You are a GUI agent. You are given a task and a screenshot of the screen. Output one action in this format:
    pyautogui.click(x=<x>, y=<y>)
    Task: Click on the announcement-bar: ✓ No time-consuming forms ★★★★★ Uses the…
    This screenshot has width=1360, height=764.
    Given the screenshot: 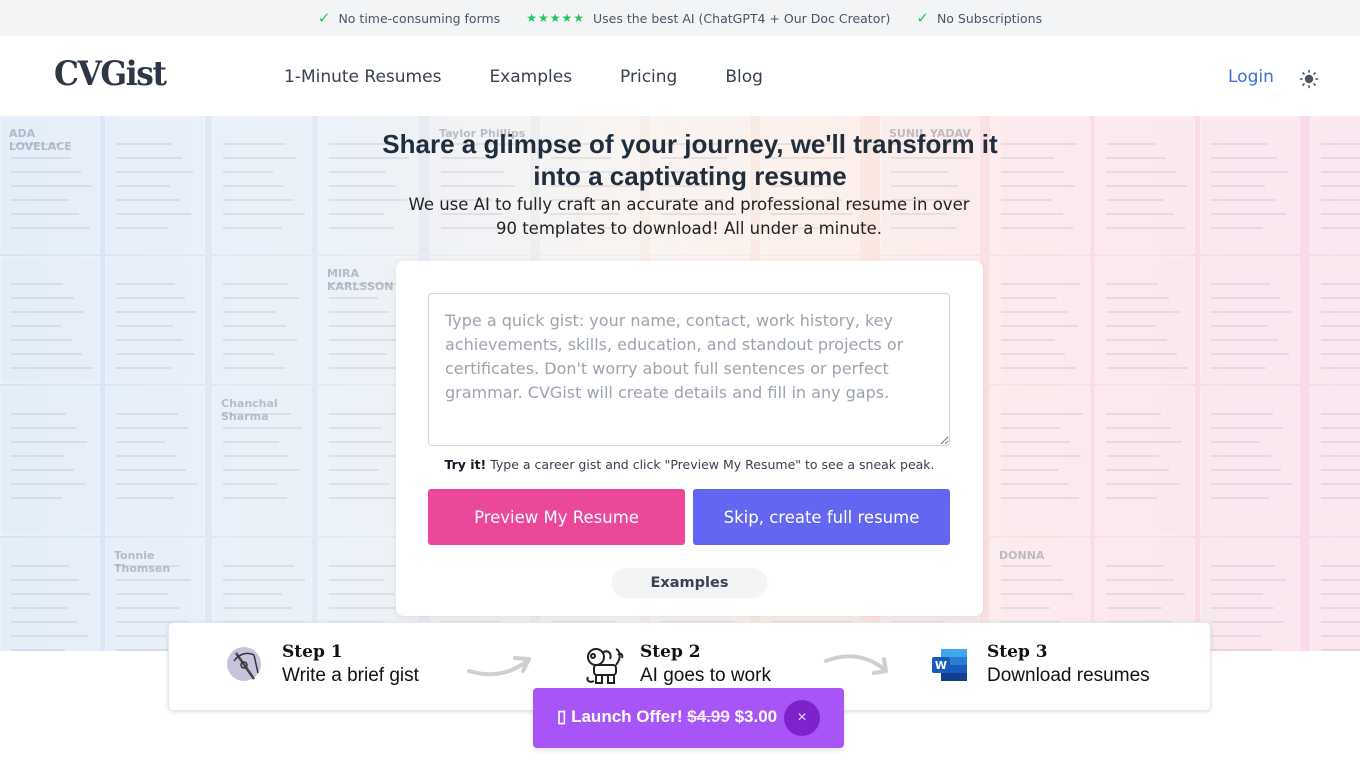 What is the action you would take?
    pyautogui.click(x=680, y=18)
    